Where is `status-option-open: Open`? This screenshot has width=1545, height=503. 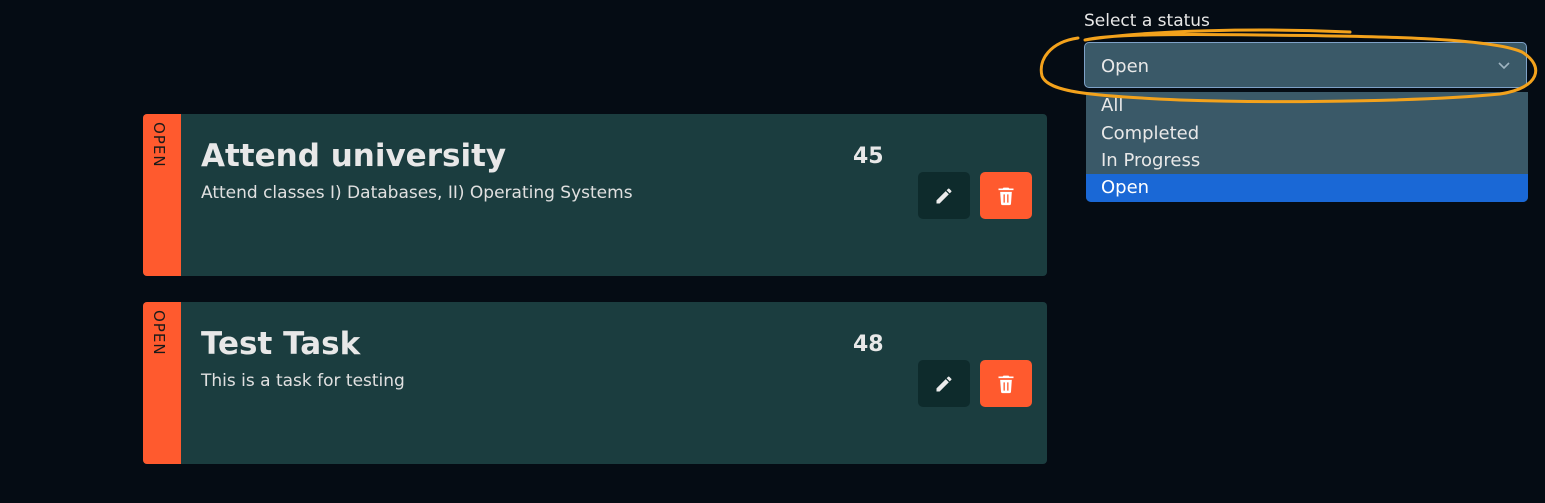 status-option-open: Open is located at coordinates (1307, 188).